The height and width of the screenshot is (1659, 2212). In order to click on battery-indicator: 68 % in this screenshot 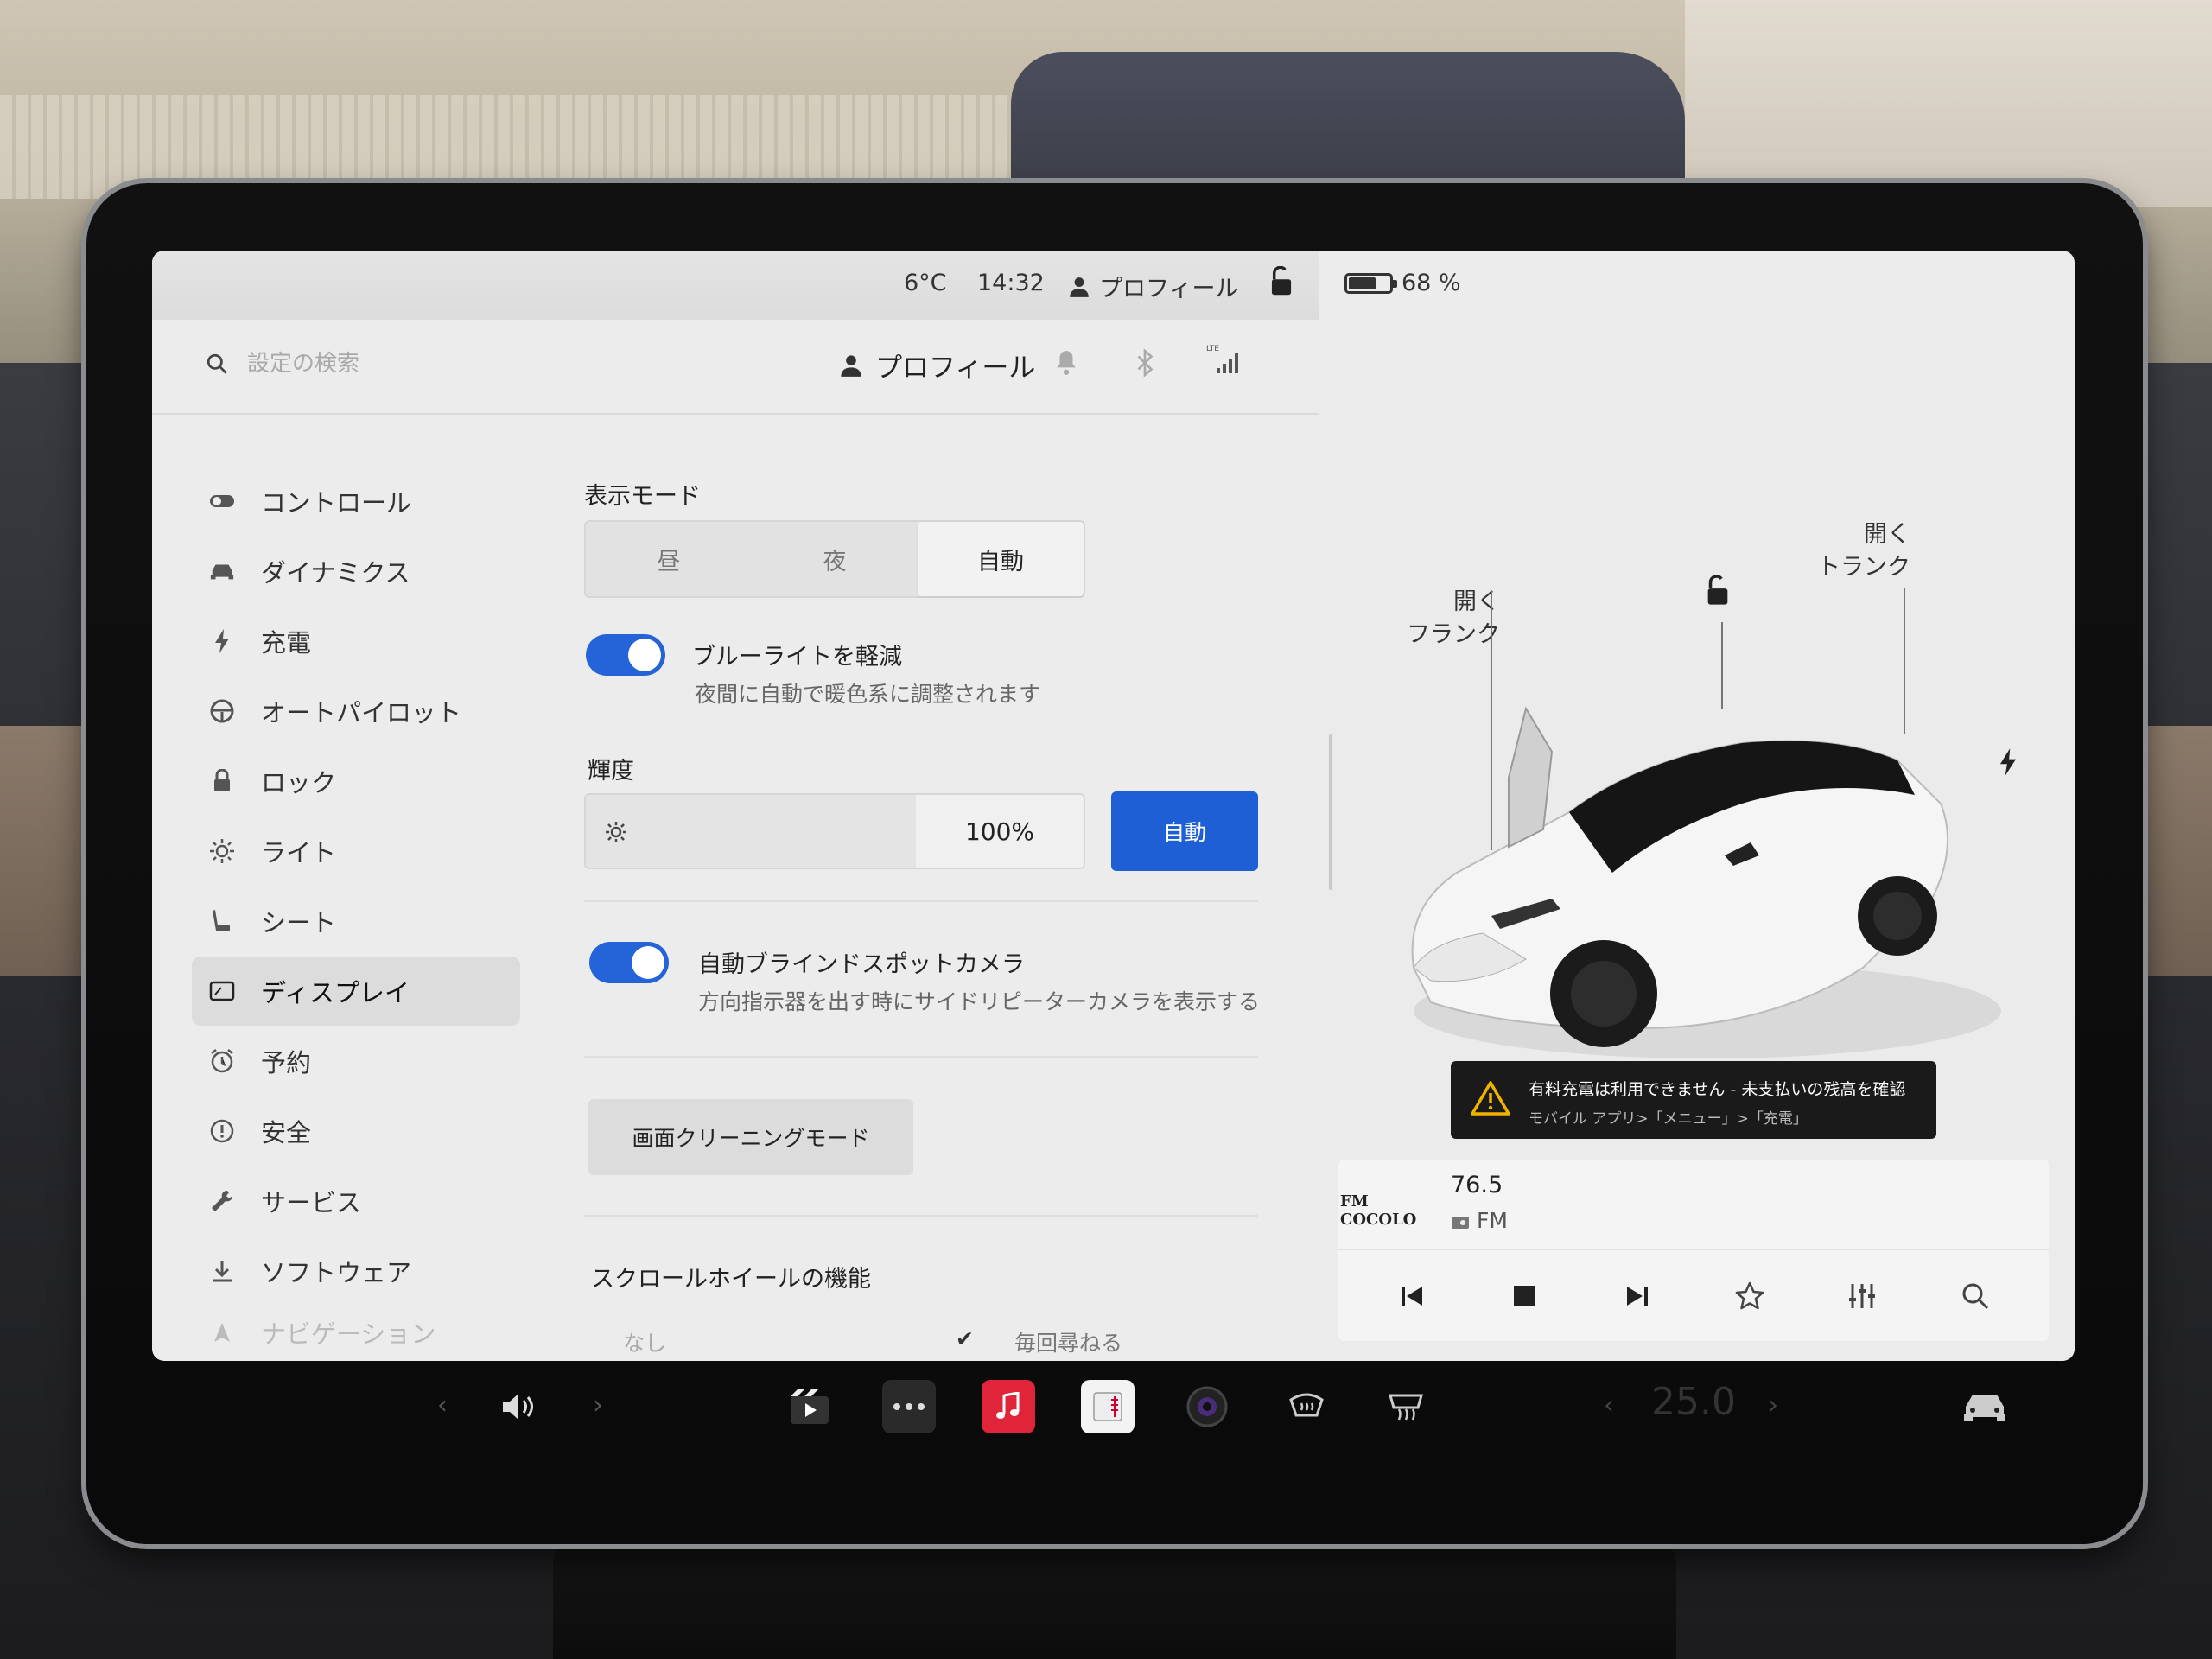, I will do `click(1402, 283)`.